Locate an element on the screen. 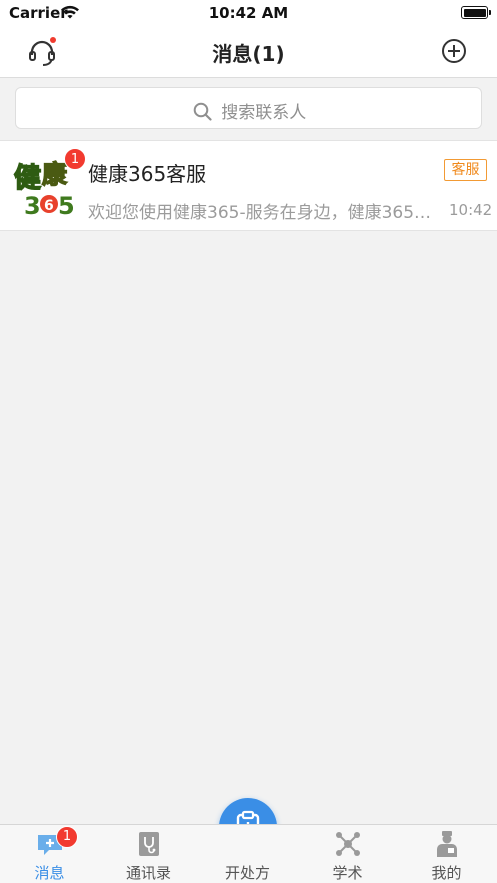 Image resolution: width=497 pixels, height=883 pixels. svg-text: 健 is located at coordinates (27, 178).